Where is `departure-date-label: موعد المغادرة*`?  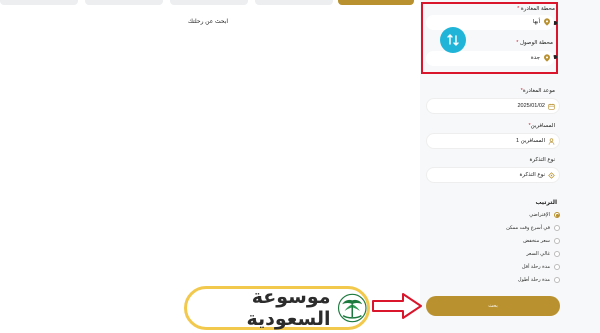 departure-date-label: موعد المغادرة* is located at coordinates (537, 91).